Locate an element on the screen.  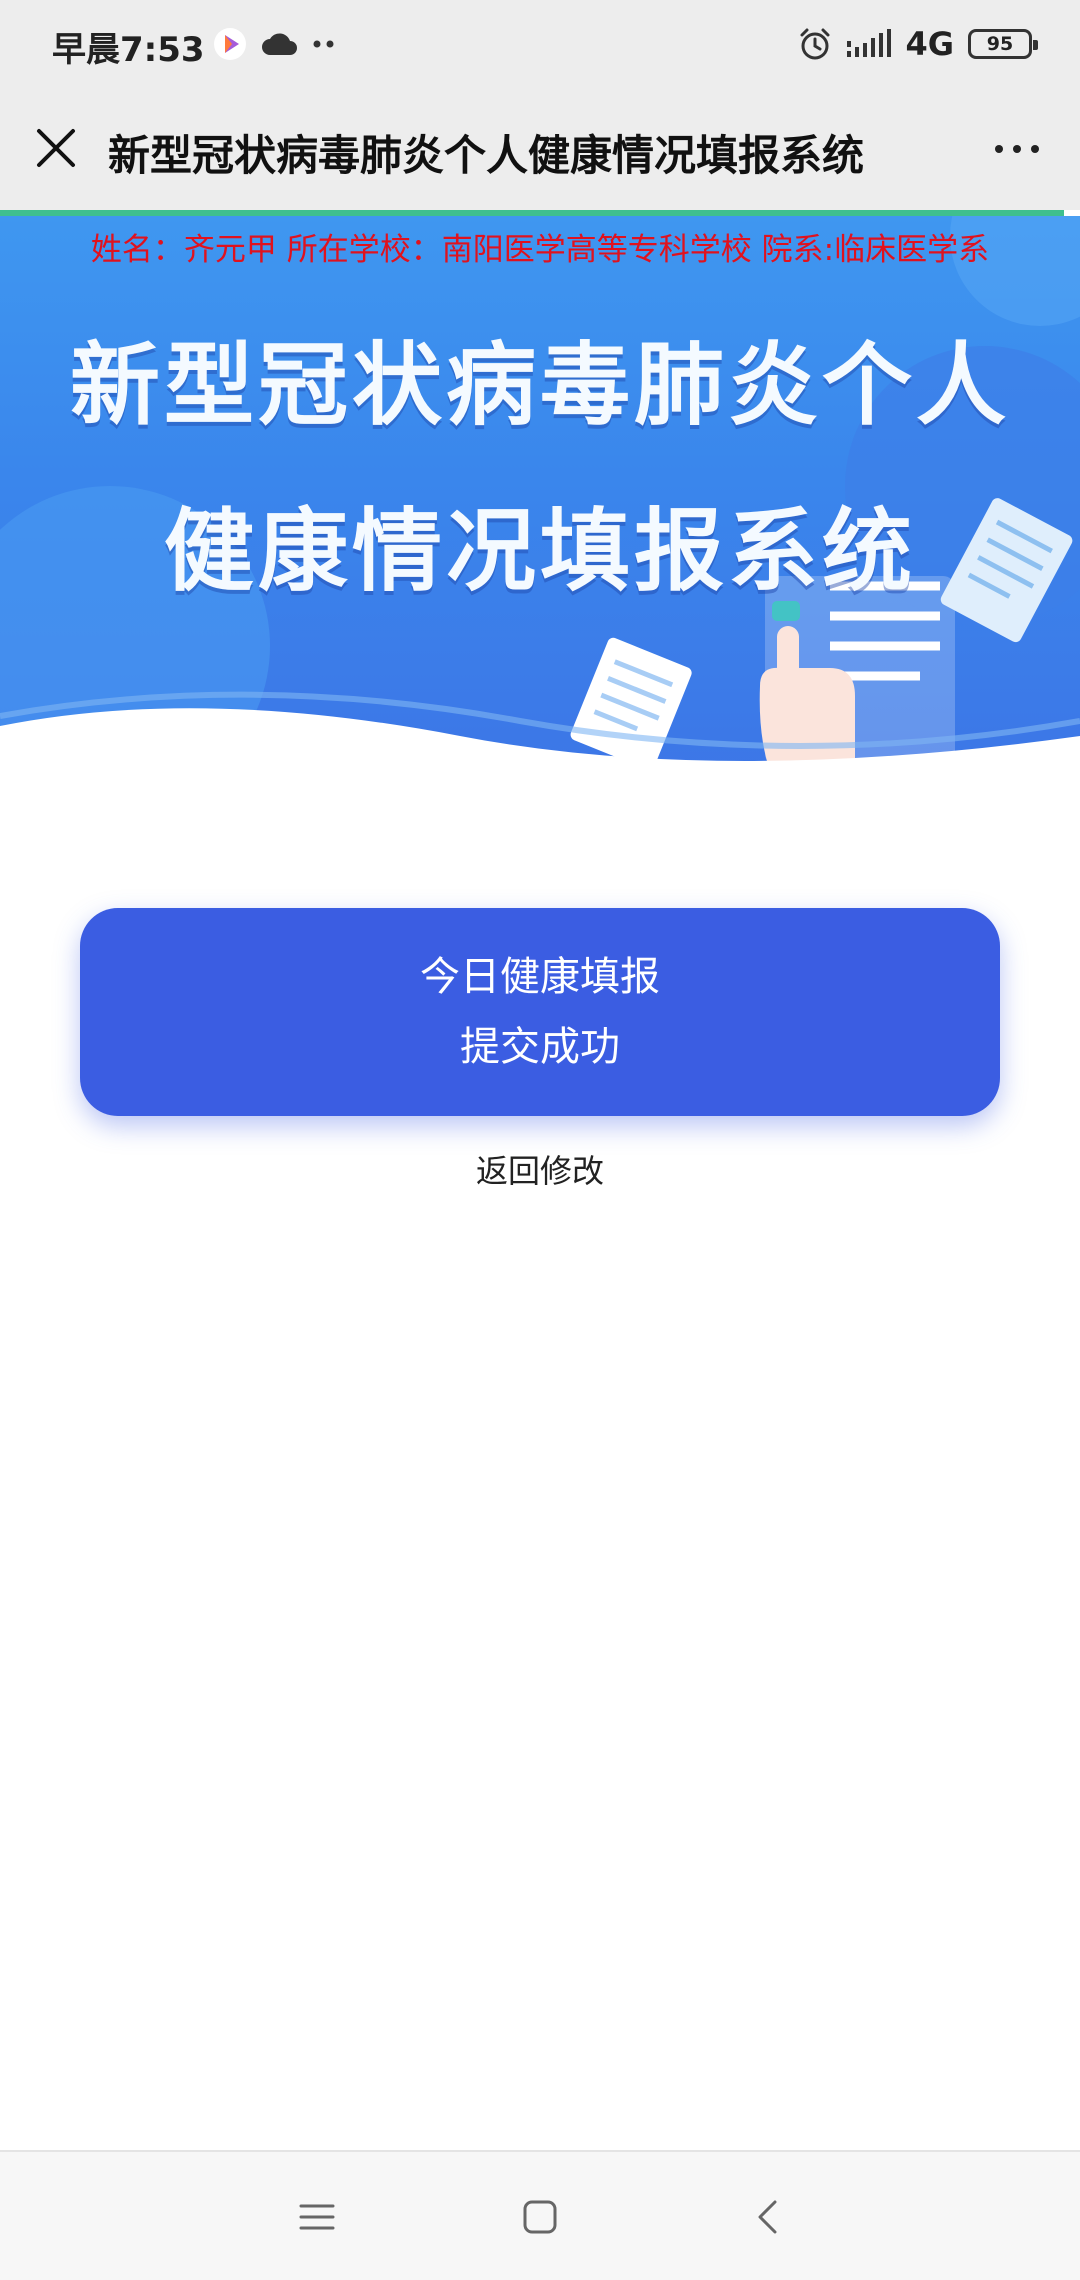
notification-icons is located at coordinates (274, 44).